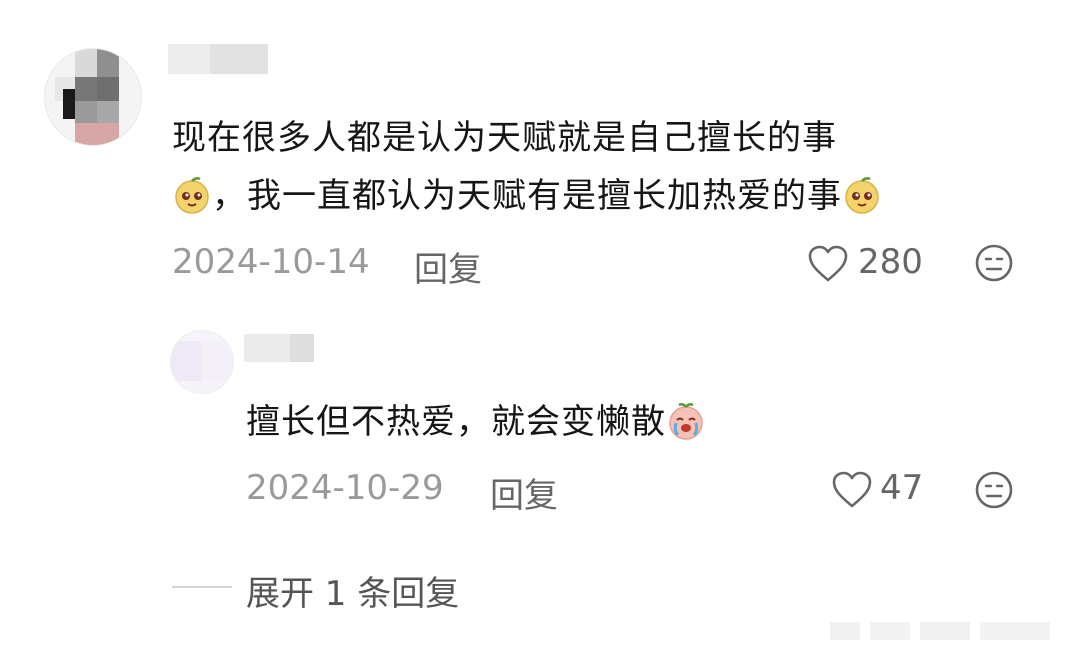 The width and height of the screenshot is (1080, 652). What do you see at coordinates (345, 488) in the screenshot?
I see `reply-date: 2024-10-29` at bounding box center [345, 488].